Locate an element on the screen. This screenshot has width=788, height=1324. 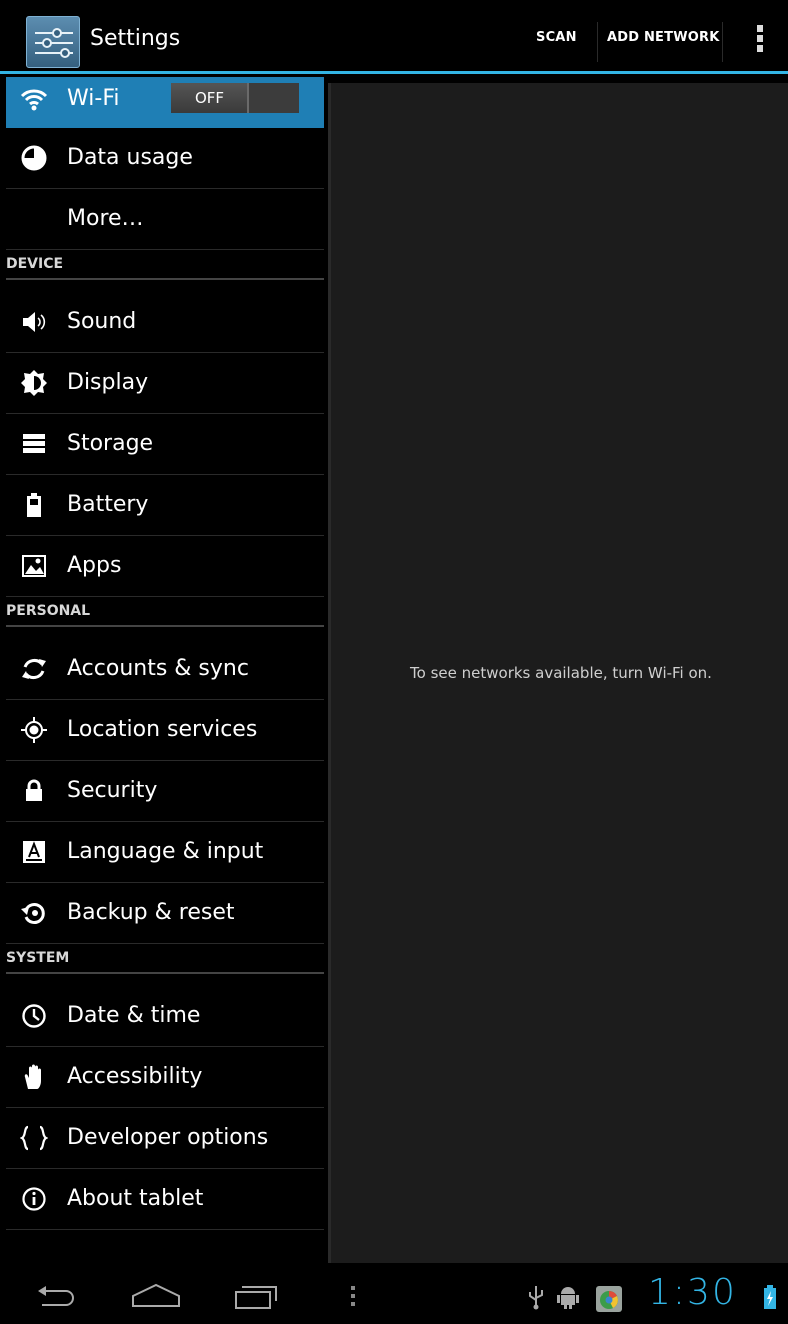
keyboard-icon is located at coordinates (34, 852).